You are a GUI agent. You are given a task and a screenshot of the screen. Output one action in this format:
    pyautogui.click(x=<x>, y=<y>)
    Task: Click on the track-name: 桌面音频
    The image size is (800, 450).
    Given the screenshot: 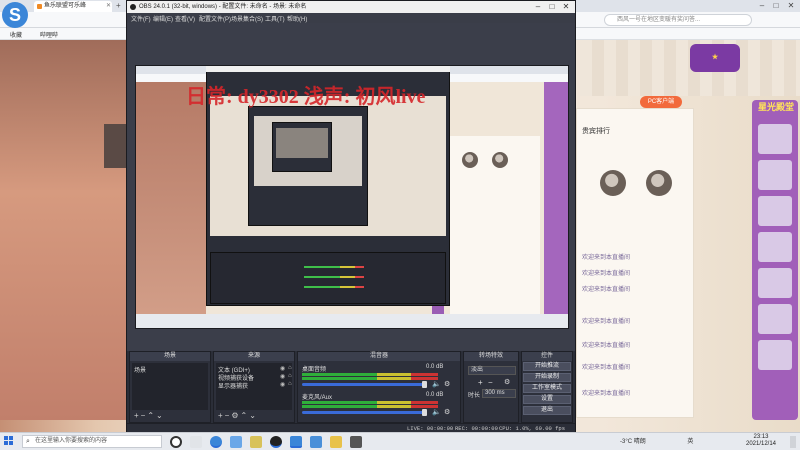 What is the action you would take?
    pyautogui.click(x=314, y=370)
    